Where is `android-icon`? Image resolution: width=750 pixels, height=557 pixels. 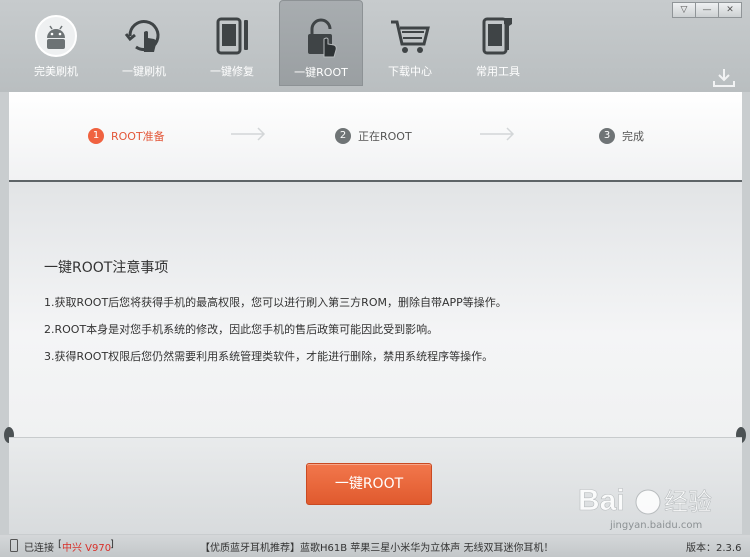 android-icon is located at coordinates (56, 36).